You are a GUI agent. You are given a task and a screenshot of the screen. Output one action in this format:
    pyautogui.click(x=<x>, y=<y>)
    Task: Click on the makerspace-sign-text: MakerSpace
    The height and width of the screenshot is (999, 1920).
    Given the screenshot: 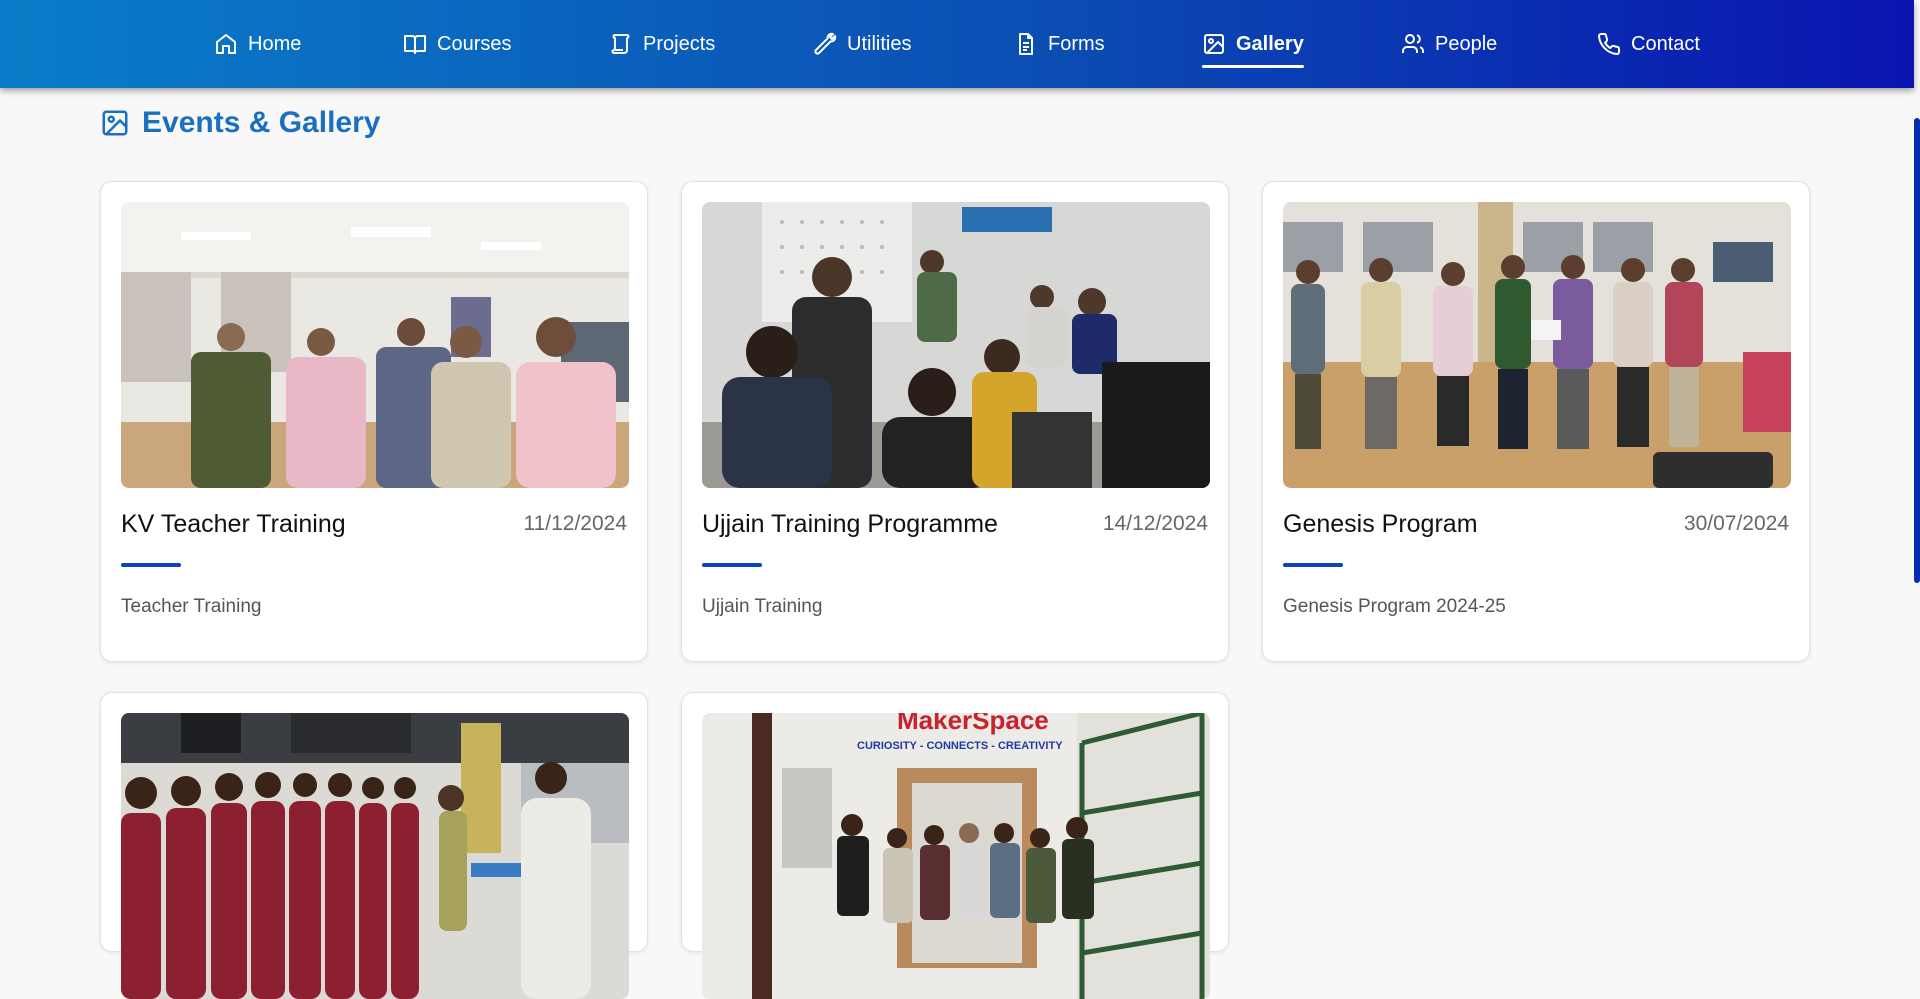 What is the action you would take?
    pyautogui.click(x=973, y=724)
    